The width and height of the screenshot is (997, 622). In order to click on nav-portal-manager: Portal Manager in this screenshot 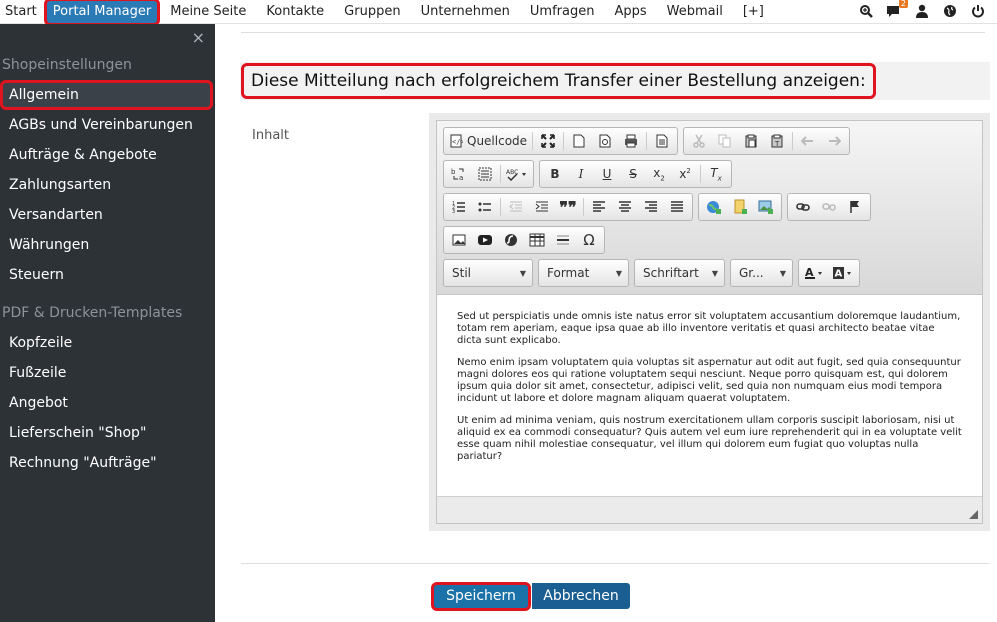, I will do `click(102, 13)`.